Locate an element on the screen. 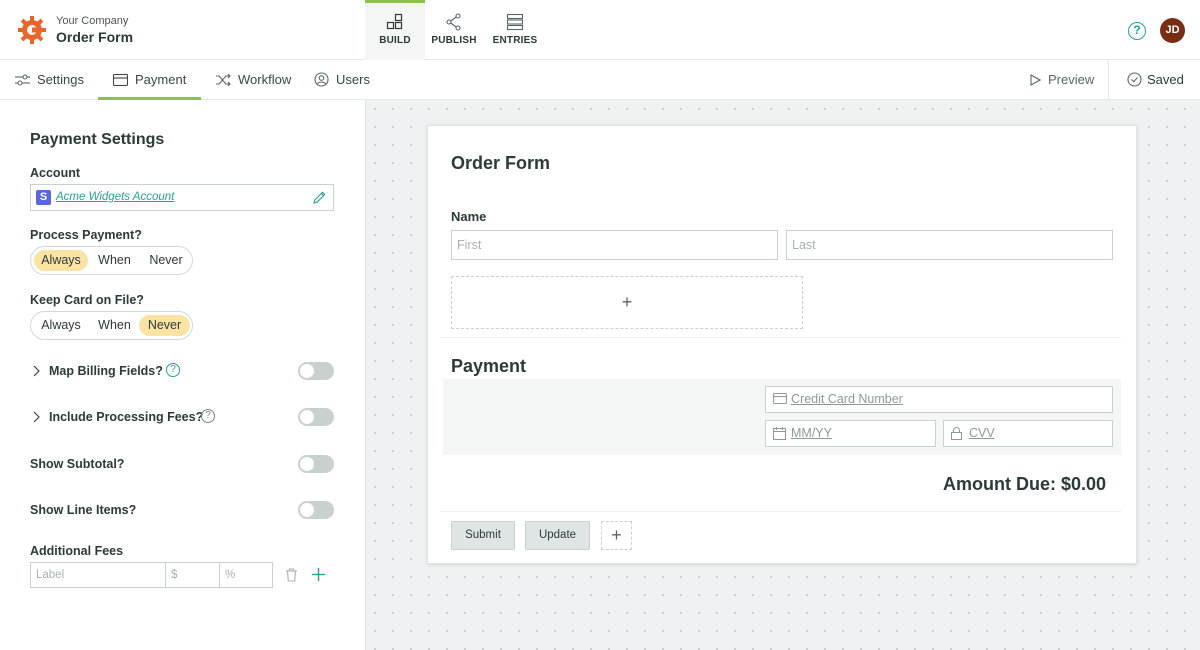 The width and height of the screenshot is (1200, 650). add-button: + is located at coordinates (616, 535).